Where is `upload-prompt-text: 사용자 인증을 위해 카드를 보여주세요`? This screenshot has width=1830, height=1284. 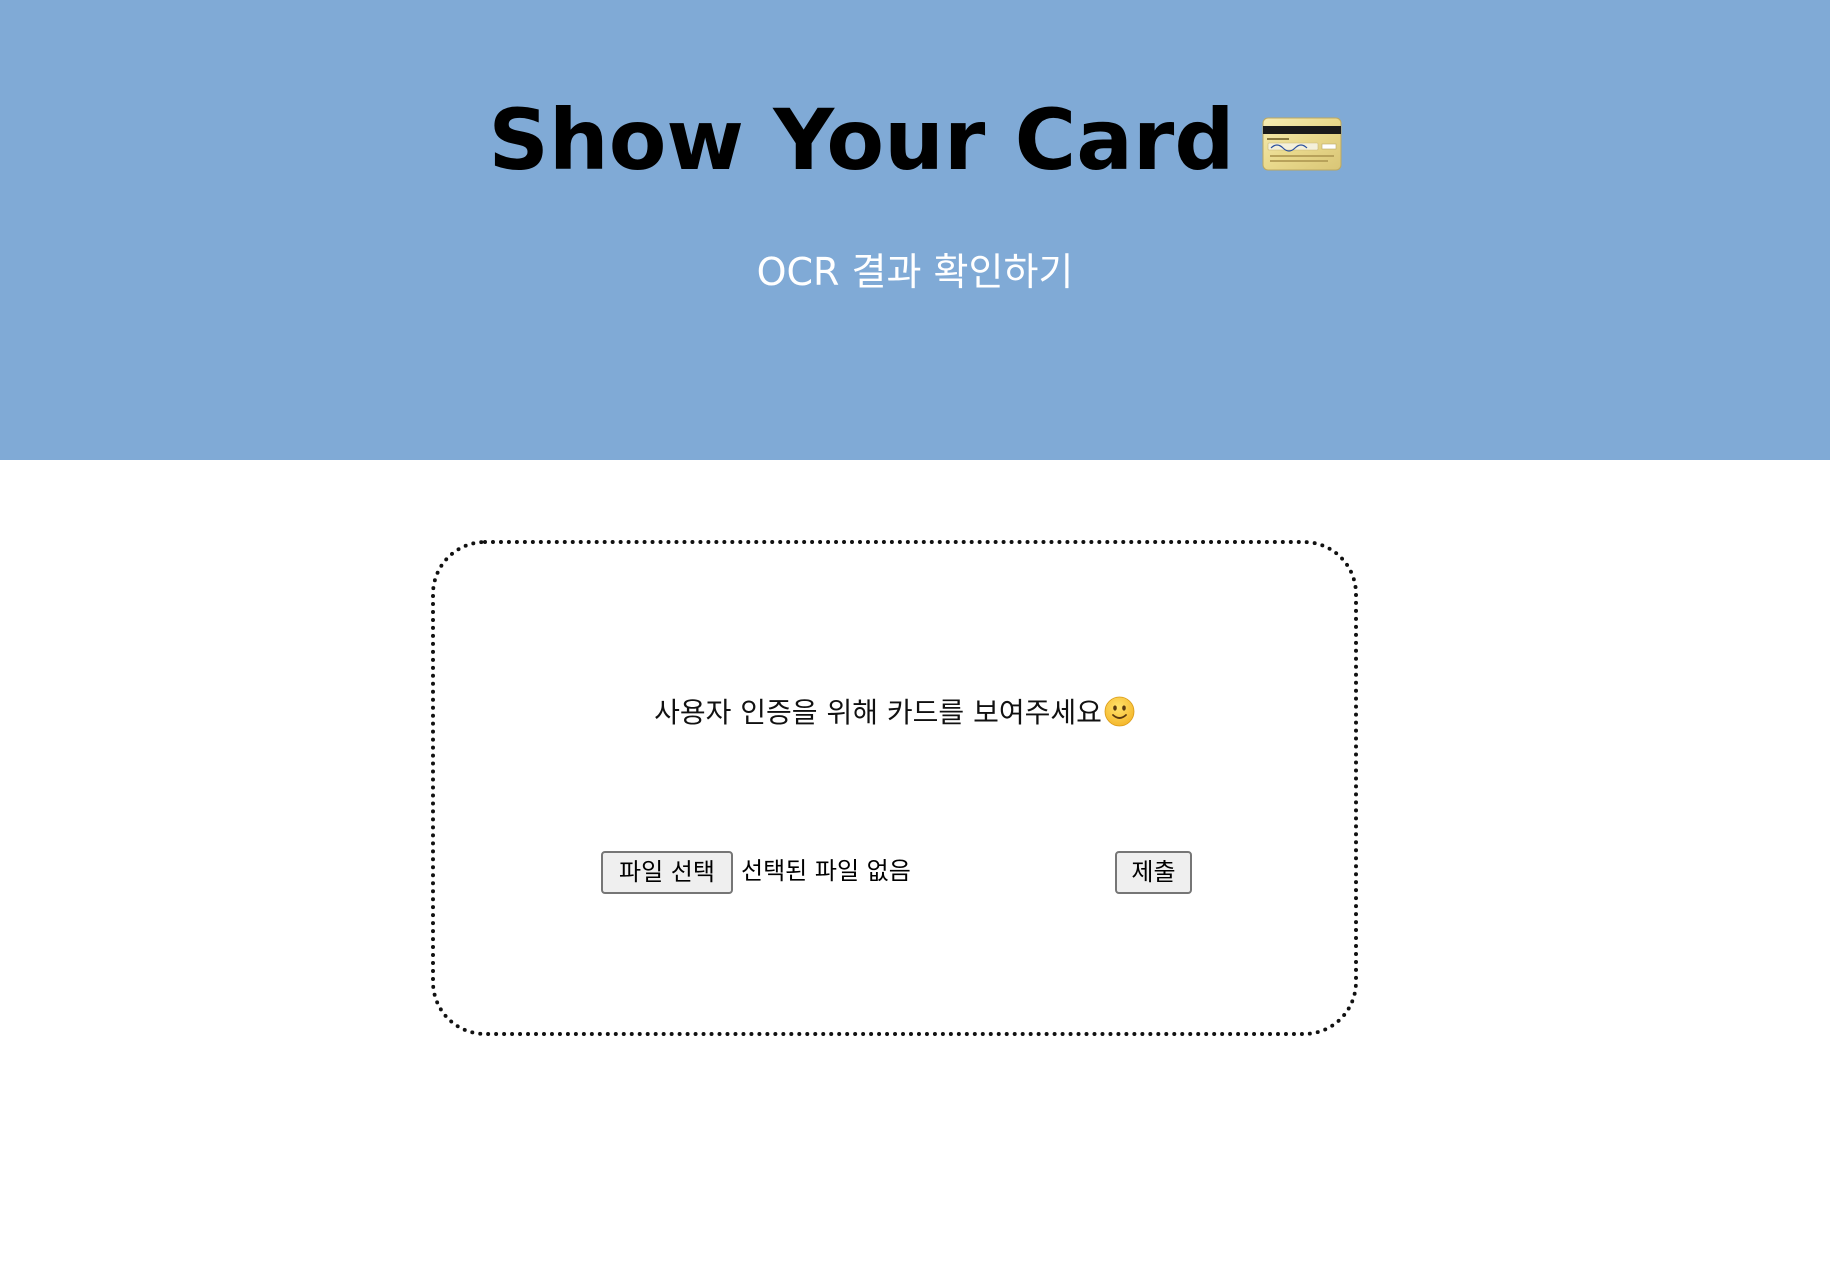 upload-prompt-text: 사용자 인증을 위해 카드를 보여주세요 is located at coordinates (878, 712).